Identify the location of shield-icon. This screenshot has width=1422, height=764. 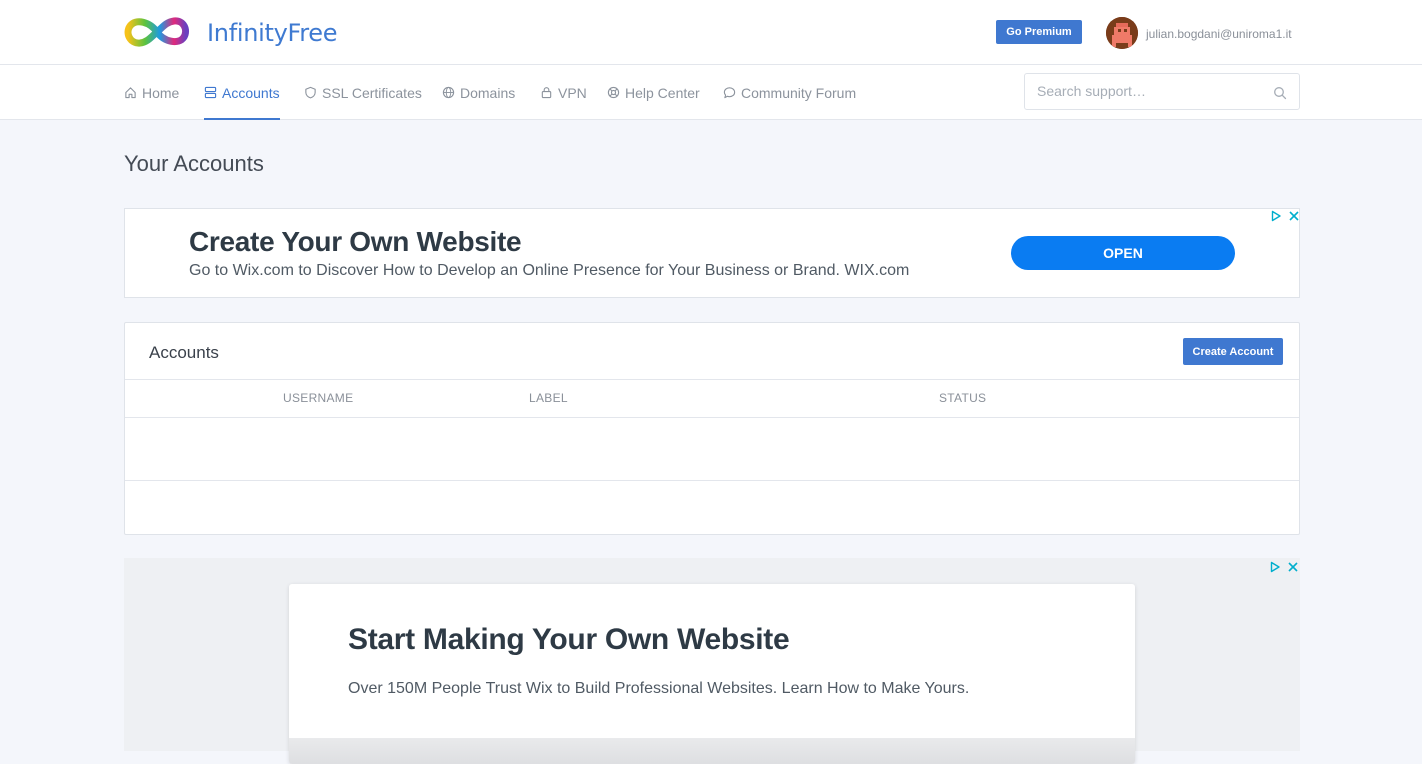
(310, 92).